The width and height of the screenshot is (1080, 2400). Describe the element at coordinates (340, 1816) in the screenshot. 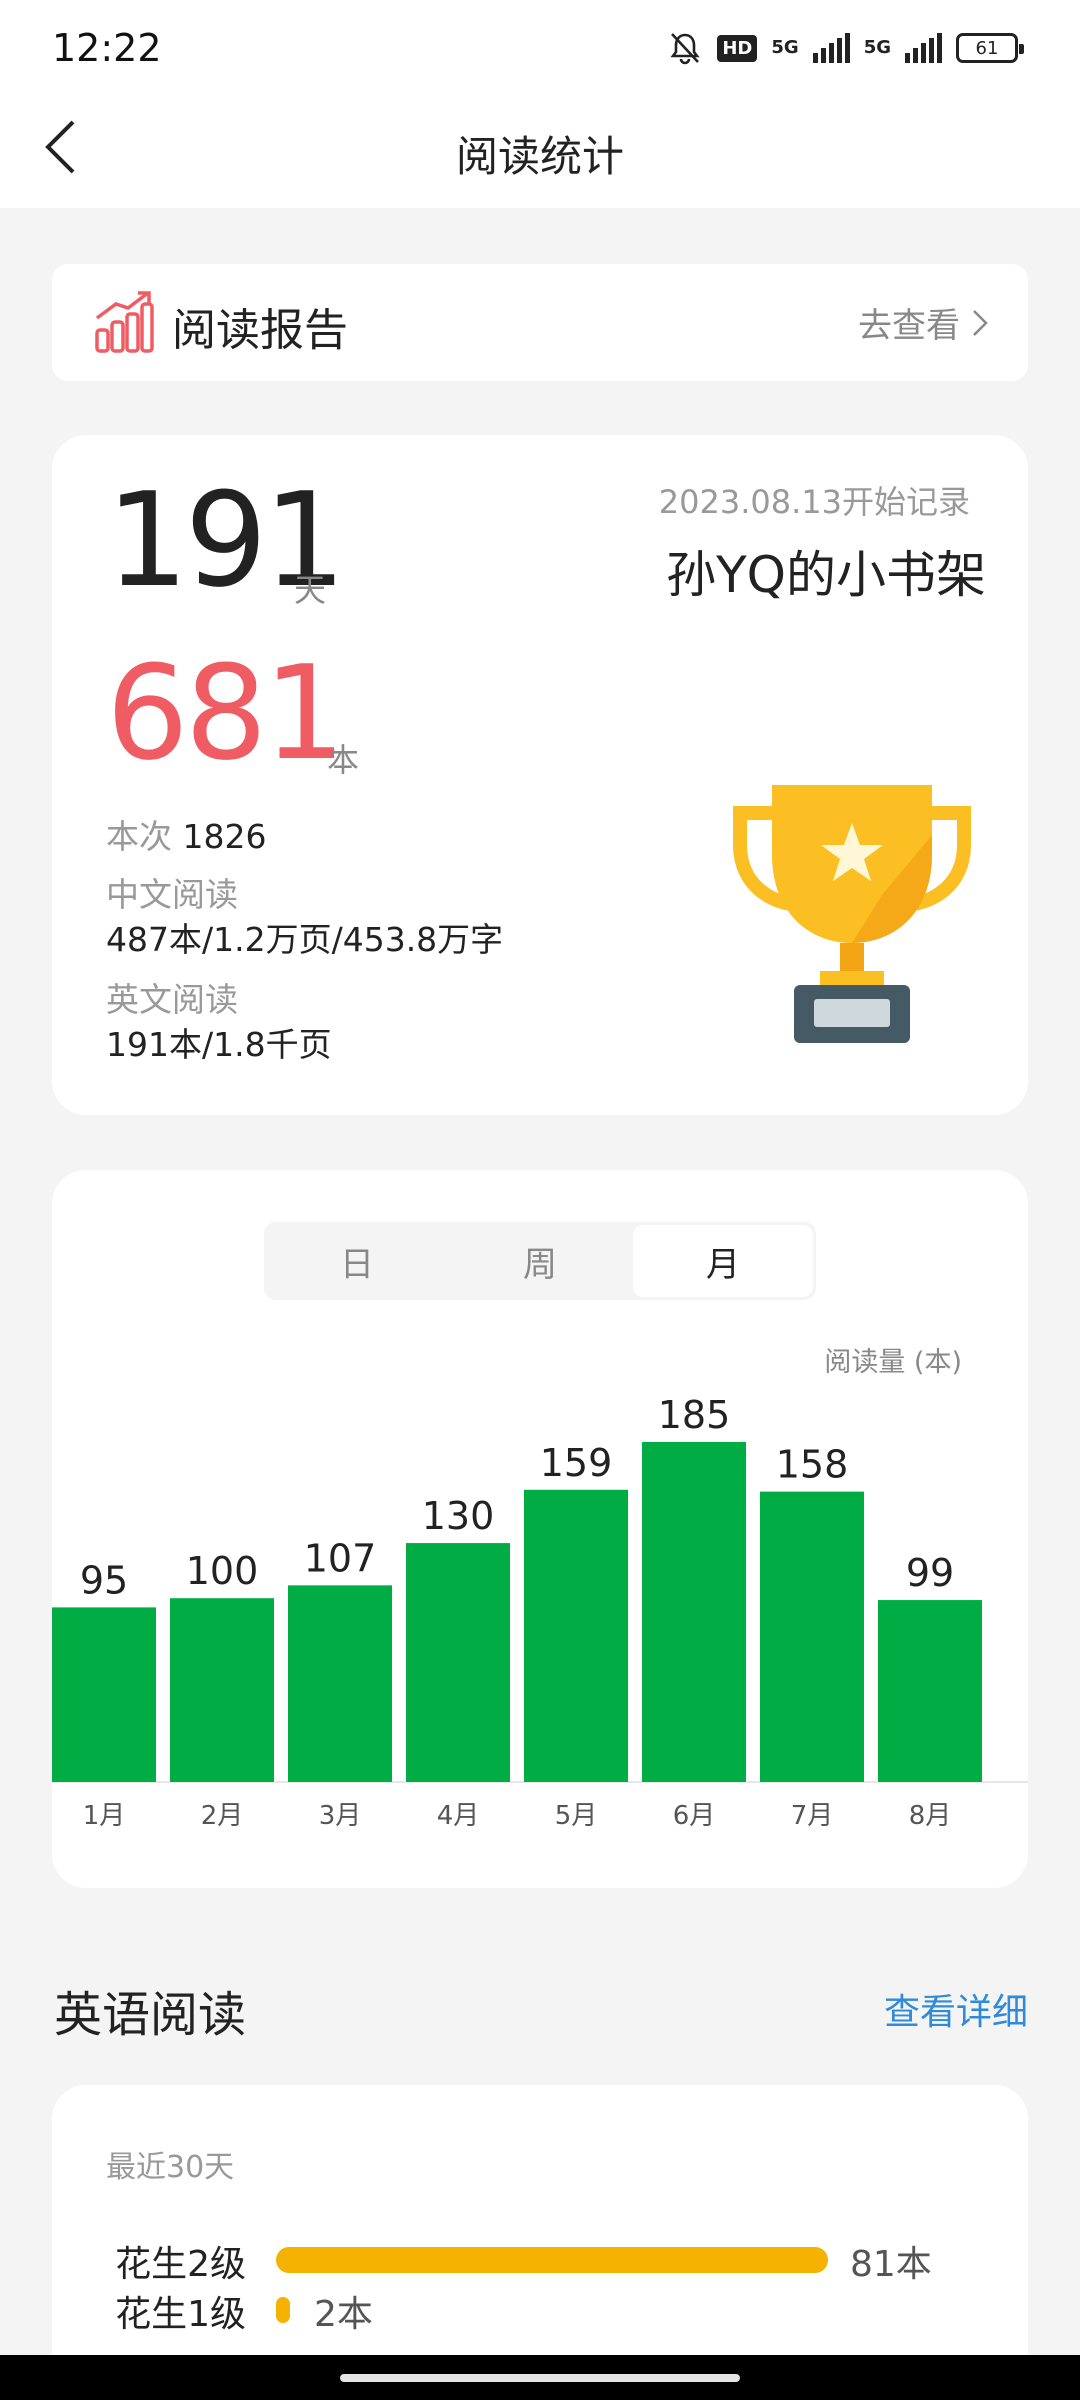

I see `x-tick-label: 3月` at that location.